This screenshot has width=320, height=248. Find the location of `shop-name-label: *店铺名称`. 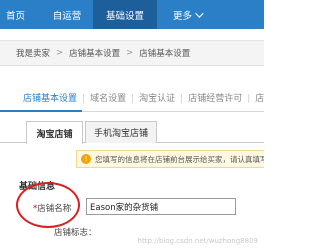

shop-name-label: *店铺名称 is located at coordinates (52, 208).